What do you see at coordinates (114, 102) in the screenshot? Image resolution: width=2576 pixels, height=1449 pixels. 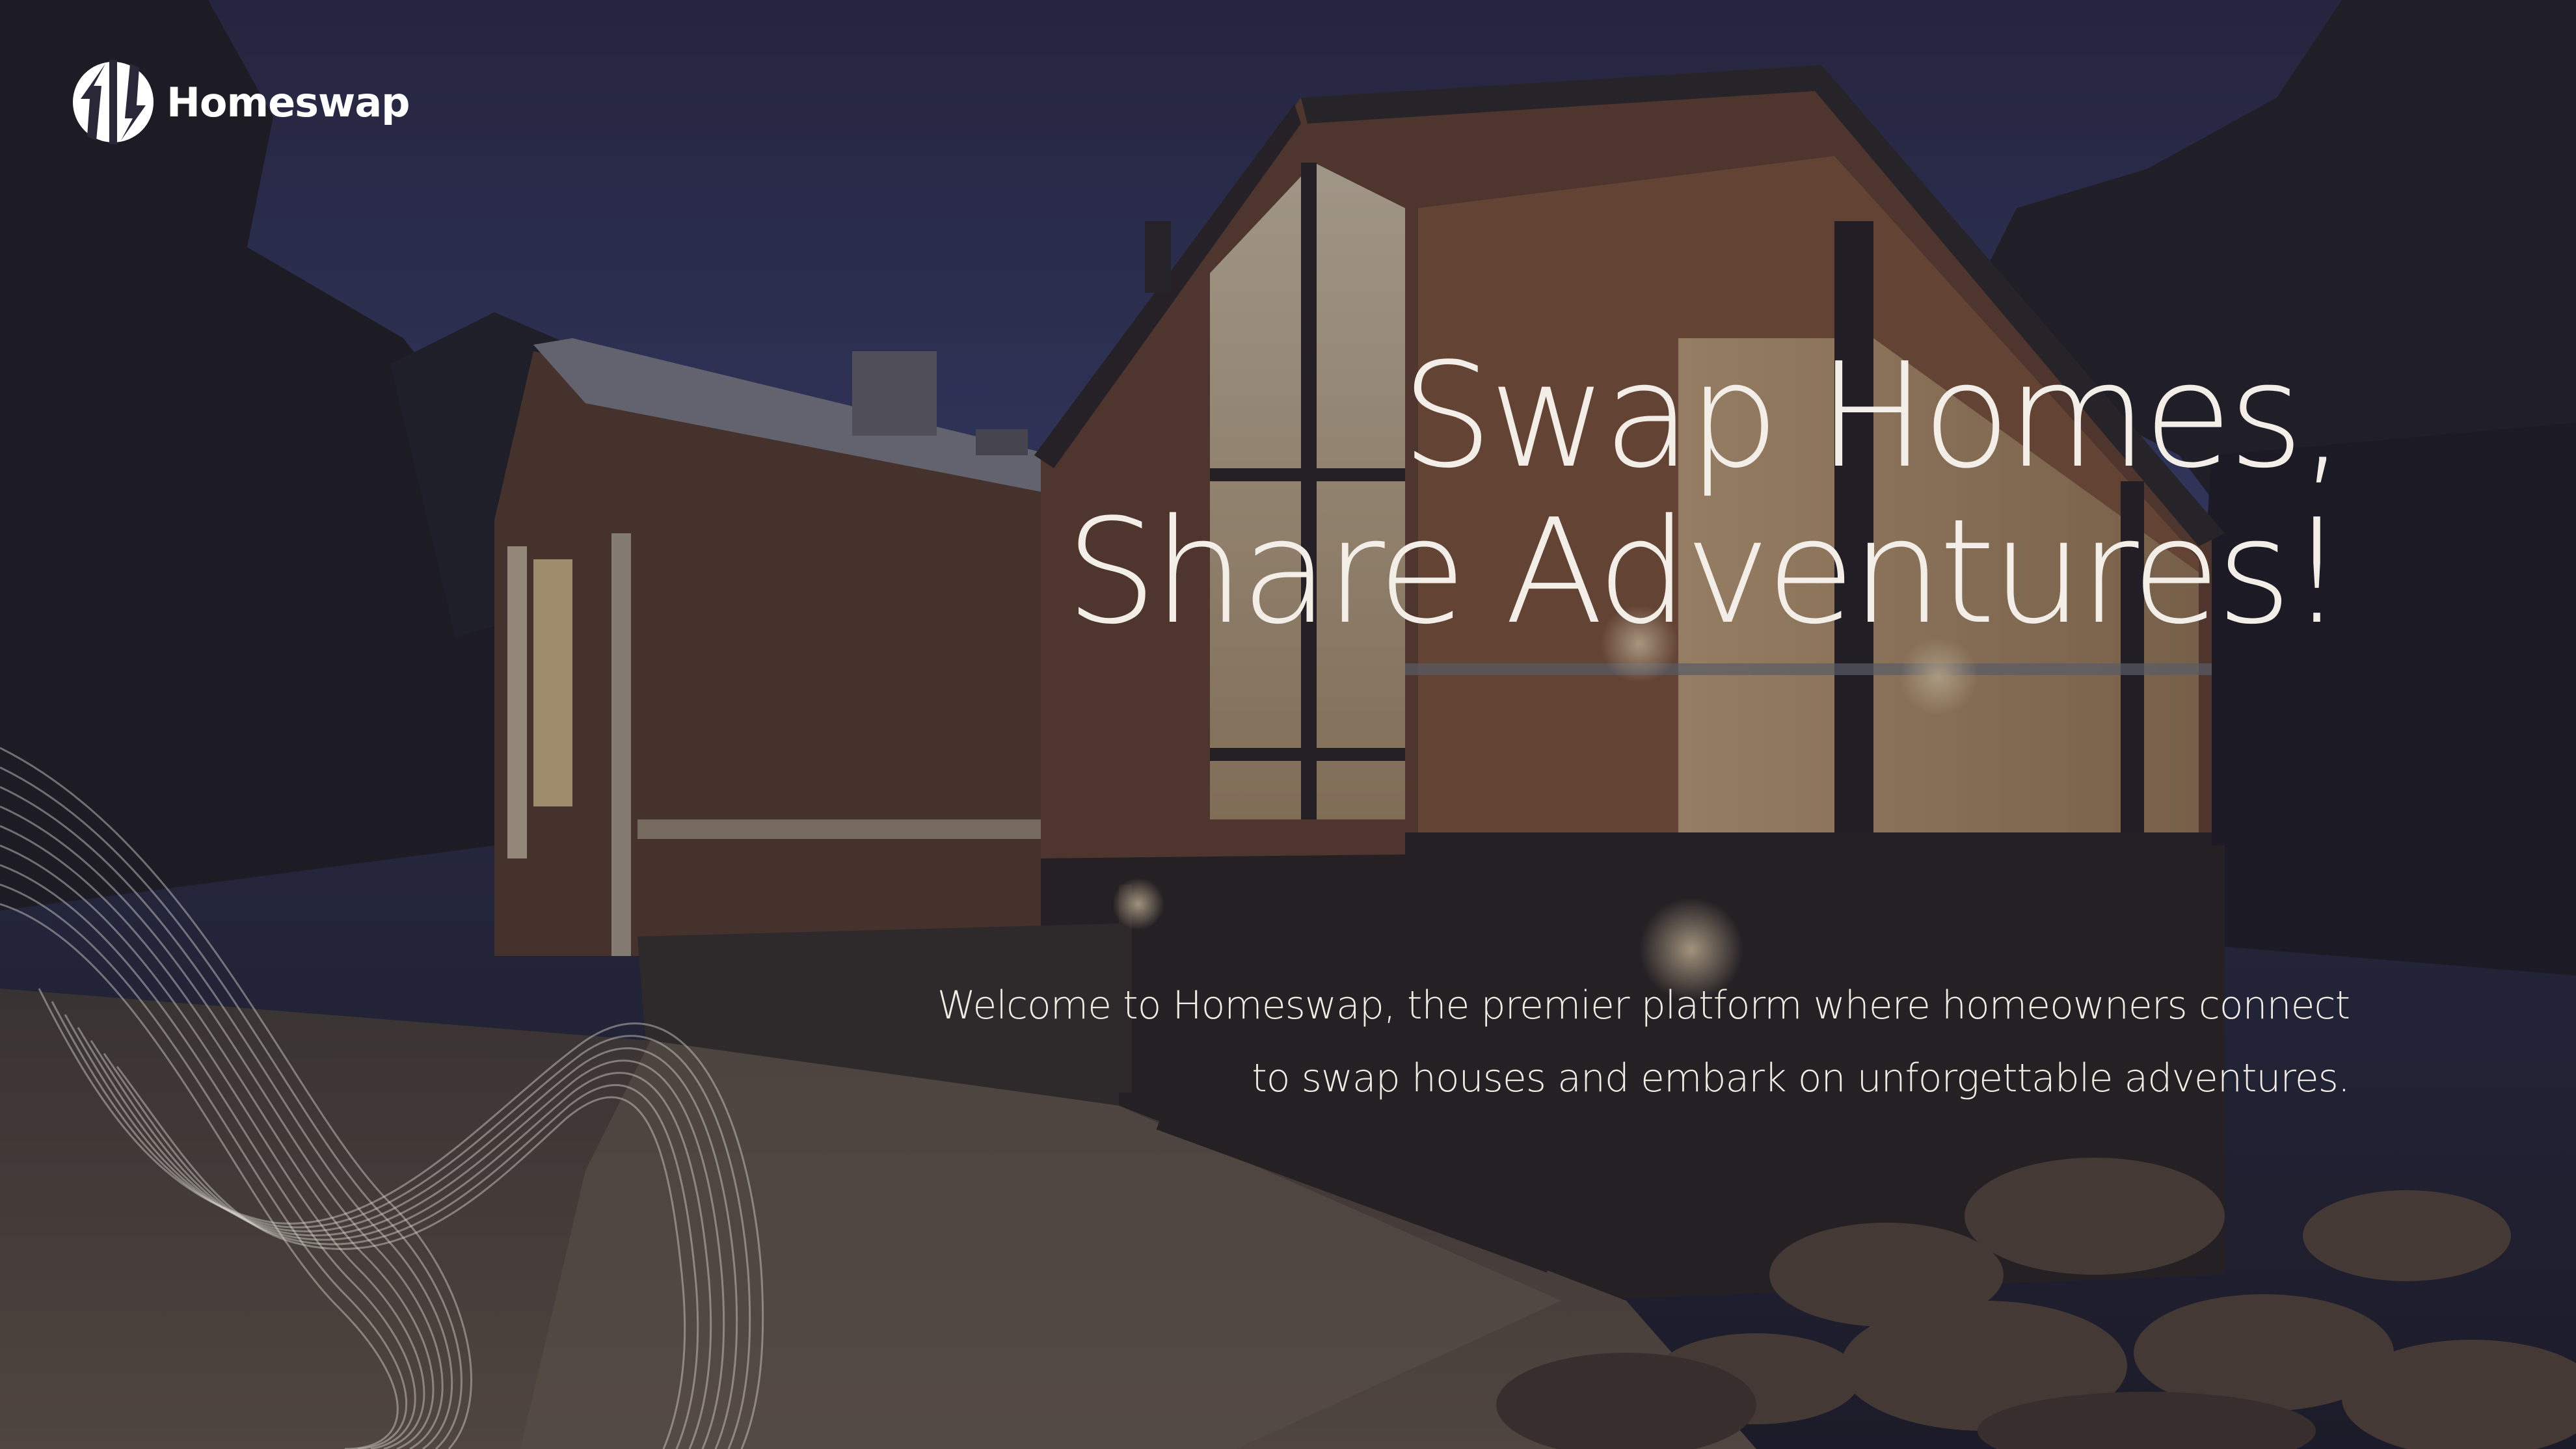 I see `homeswap-arrows-icon` at bounding box center [114, 102].